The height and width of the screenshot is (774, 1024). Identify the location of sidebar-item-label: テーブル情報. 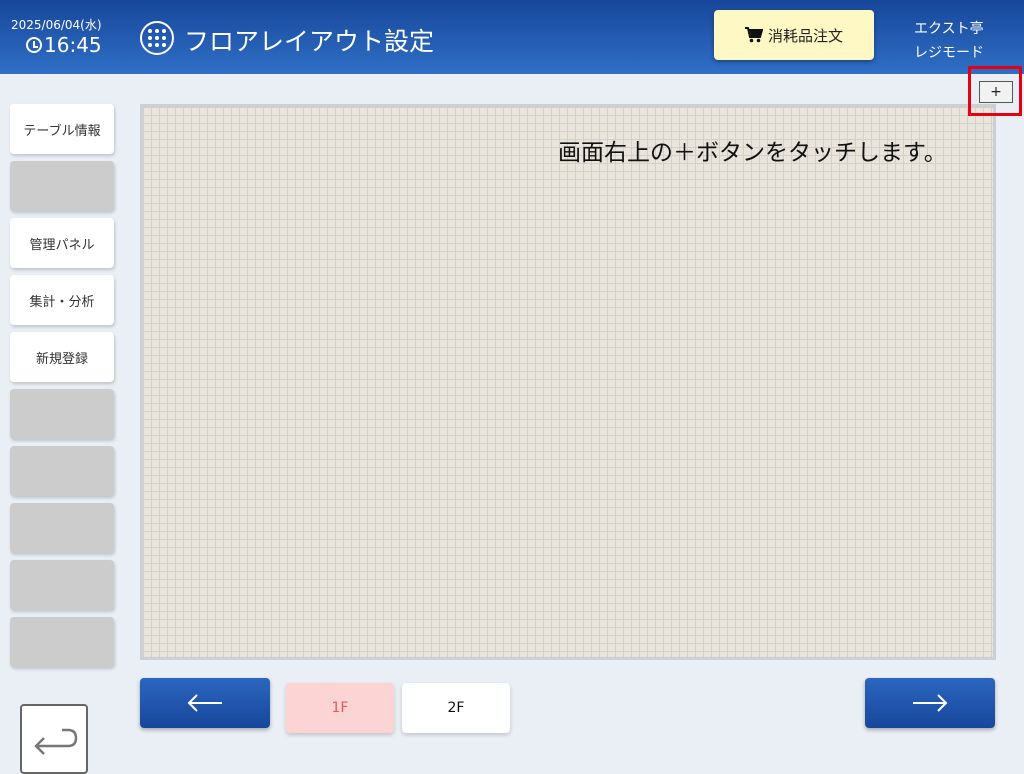
(62, 131).